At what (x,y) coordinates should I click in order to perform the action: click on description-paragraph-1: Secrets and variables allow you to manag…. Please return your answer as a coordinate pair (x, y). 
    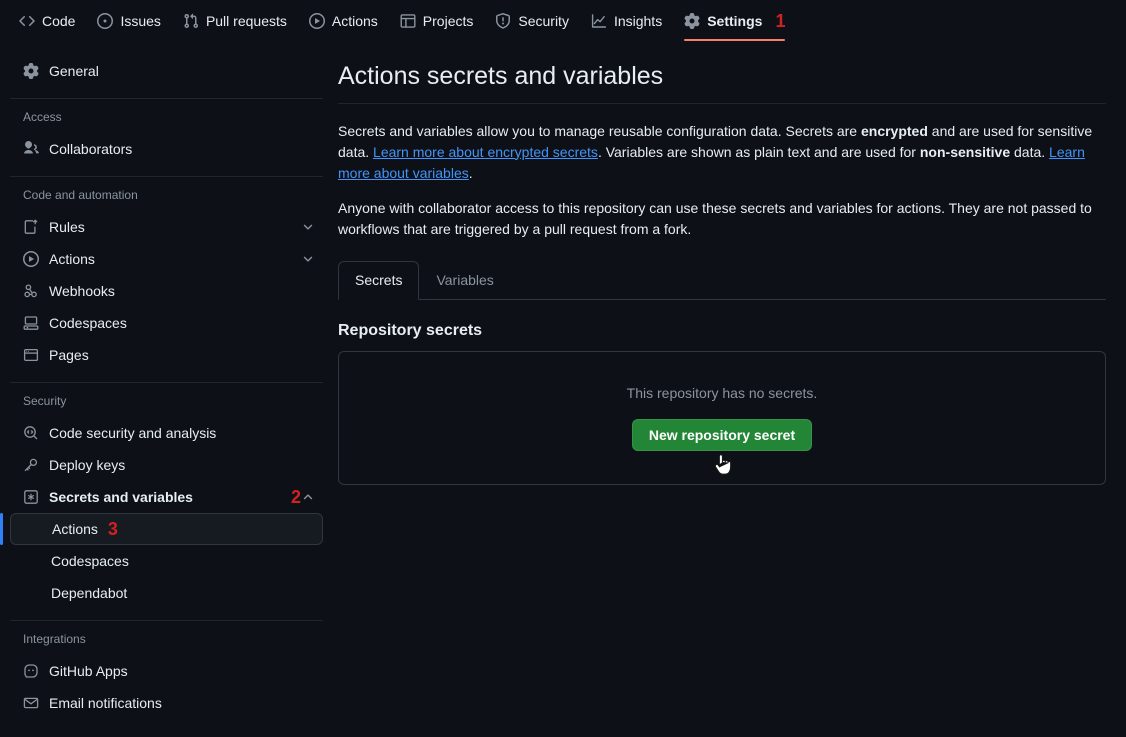
    Looking at the image, I should click on (722, 152).